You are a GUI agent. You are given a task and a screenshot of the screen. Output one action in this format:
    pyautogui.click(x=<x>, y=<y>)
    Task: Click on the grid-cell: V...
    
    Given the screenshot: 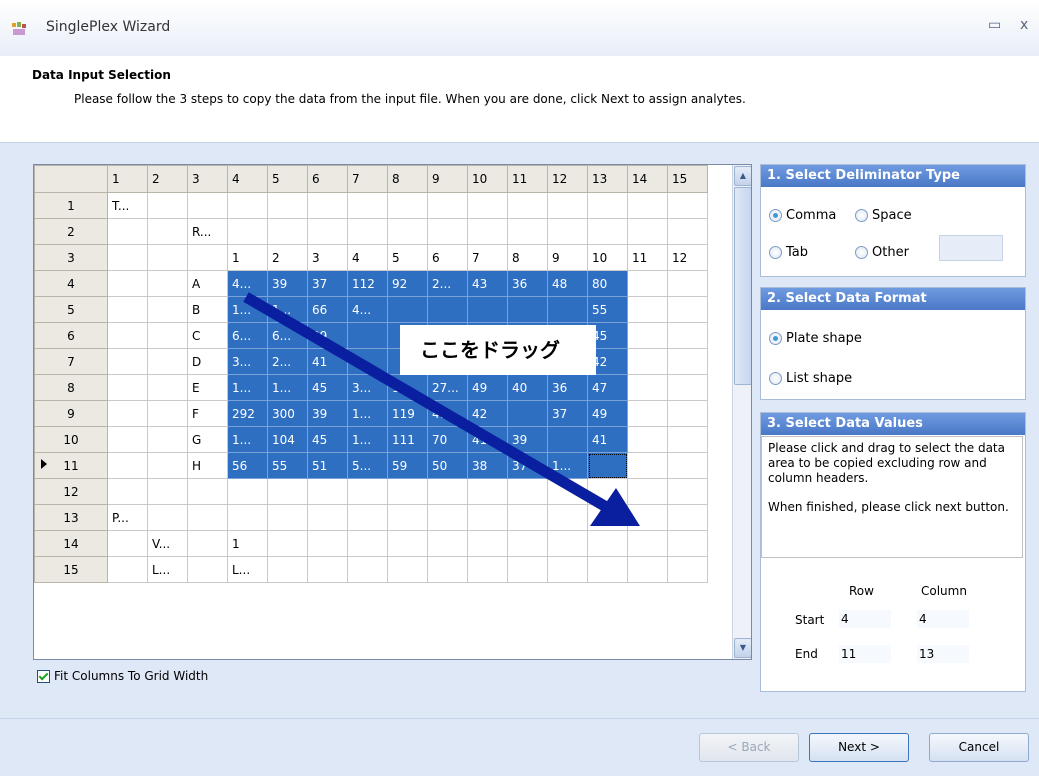 What is the action you would take?
    pyautogui.click(x=167, y=543)
    